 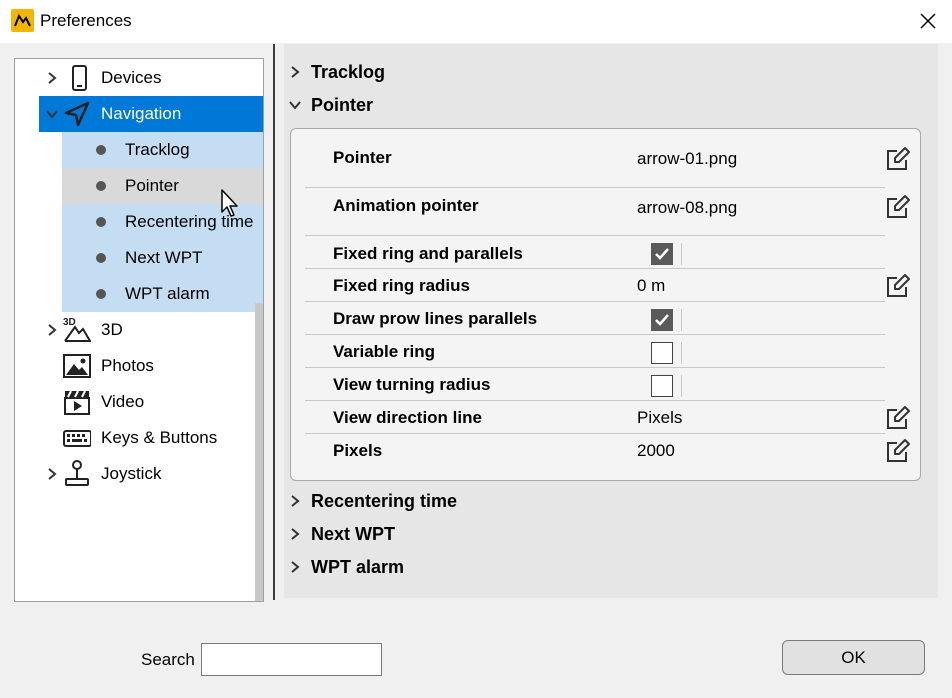 What do you see at coordinates (434, 72) in the screenshot?
I see `section-tracklog: Tracklog` at bounding box center [434, 72].